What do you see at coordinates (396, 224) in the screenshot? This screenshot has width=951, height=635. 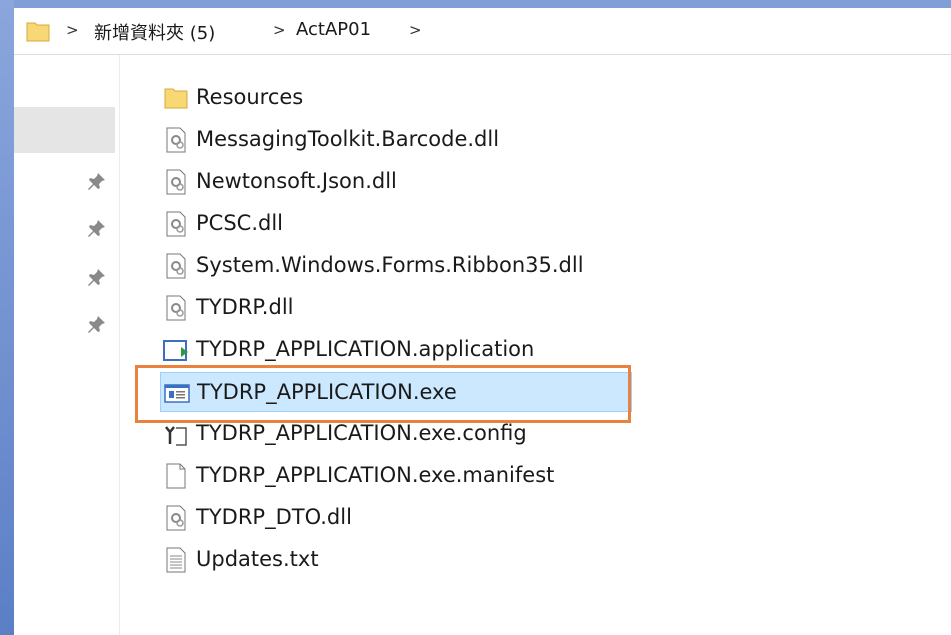 I see `file-row-dll: PCSC.dll` at bounding box center [396, 224].